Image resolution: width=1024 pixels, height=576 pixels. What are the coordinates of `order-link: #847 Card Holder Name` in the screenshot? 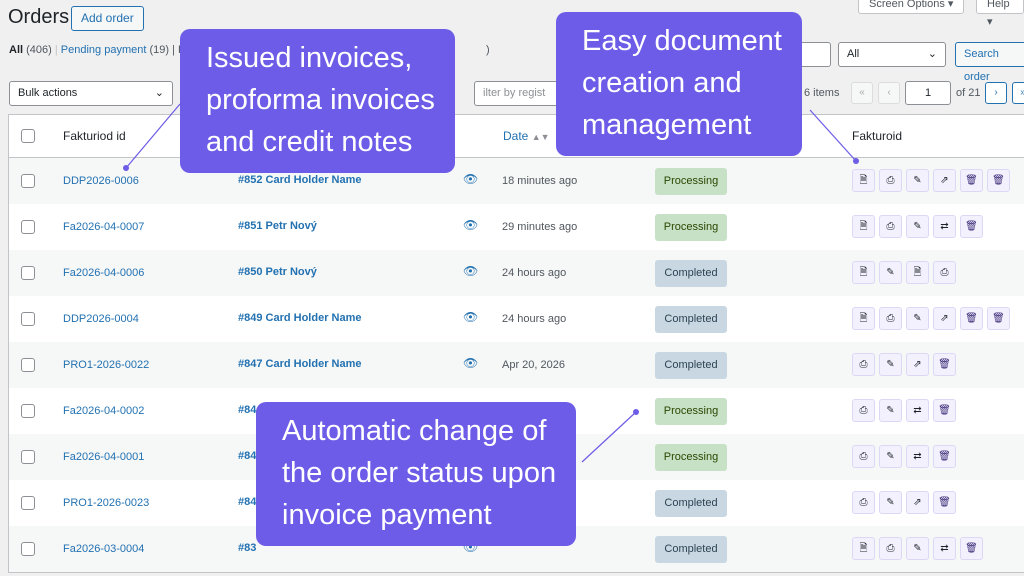 It's located at (300, 364).